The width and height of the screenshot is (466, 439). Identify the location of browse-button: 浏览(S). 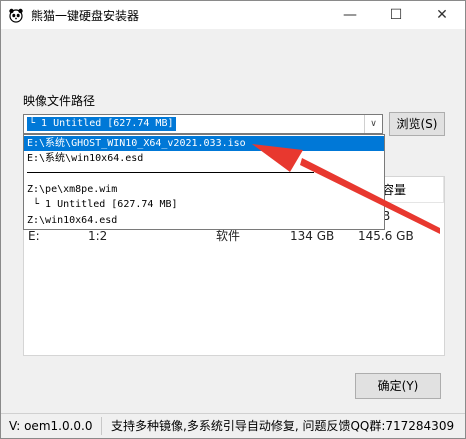
(417, 124).